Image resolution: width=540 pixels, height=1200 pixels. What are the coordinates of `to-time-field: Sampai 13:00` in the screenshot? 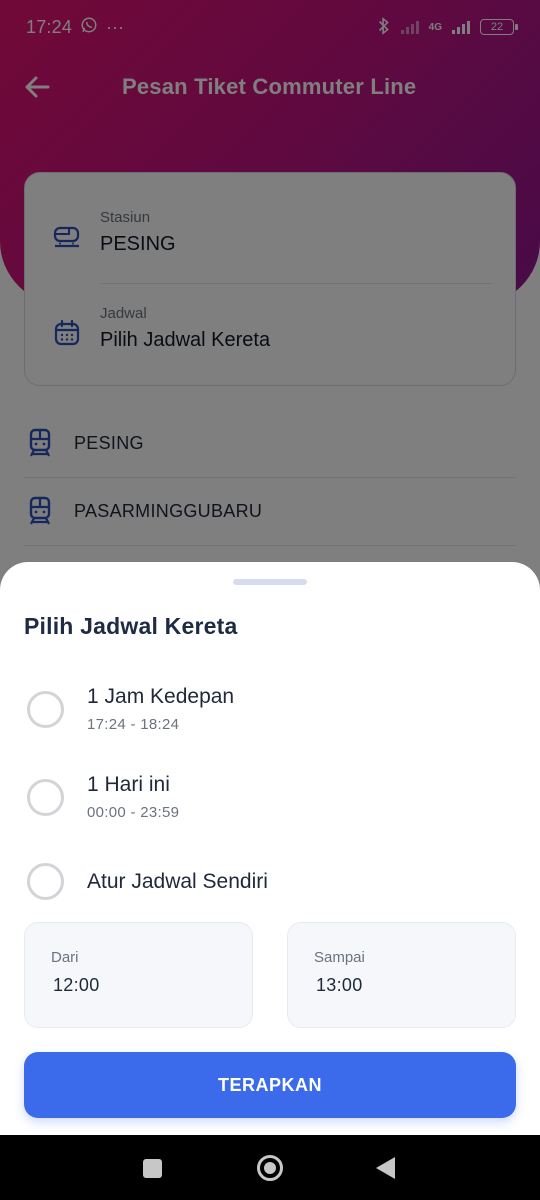 It's located at (401, 975).